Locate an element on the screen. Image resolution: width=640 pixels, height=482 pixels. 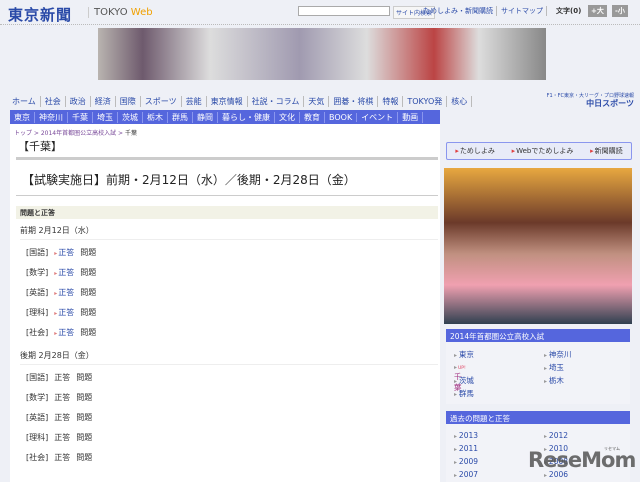
ad-banner is located at coordinates (322, 54).